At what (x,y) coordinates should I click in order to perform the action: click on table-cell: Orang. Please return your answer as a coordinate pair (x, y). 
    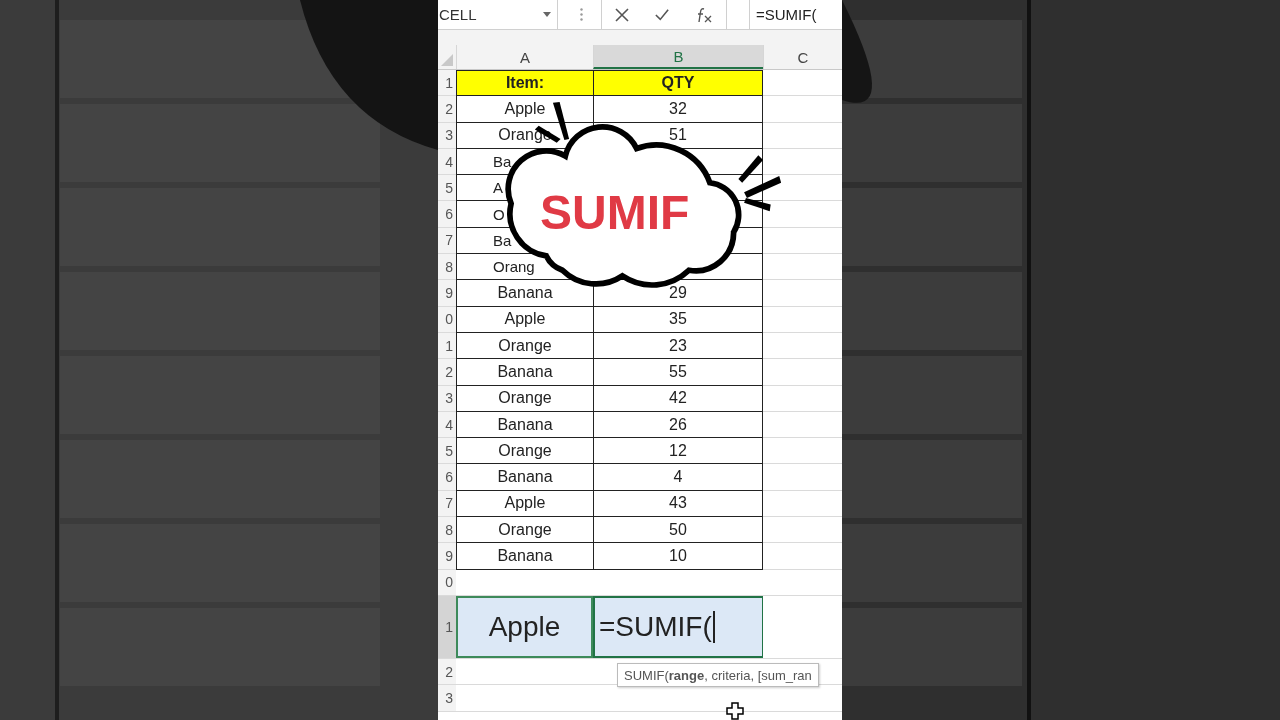
    Looking at the image, I should click on (514, 267).